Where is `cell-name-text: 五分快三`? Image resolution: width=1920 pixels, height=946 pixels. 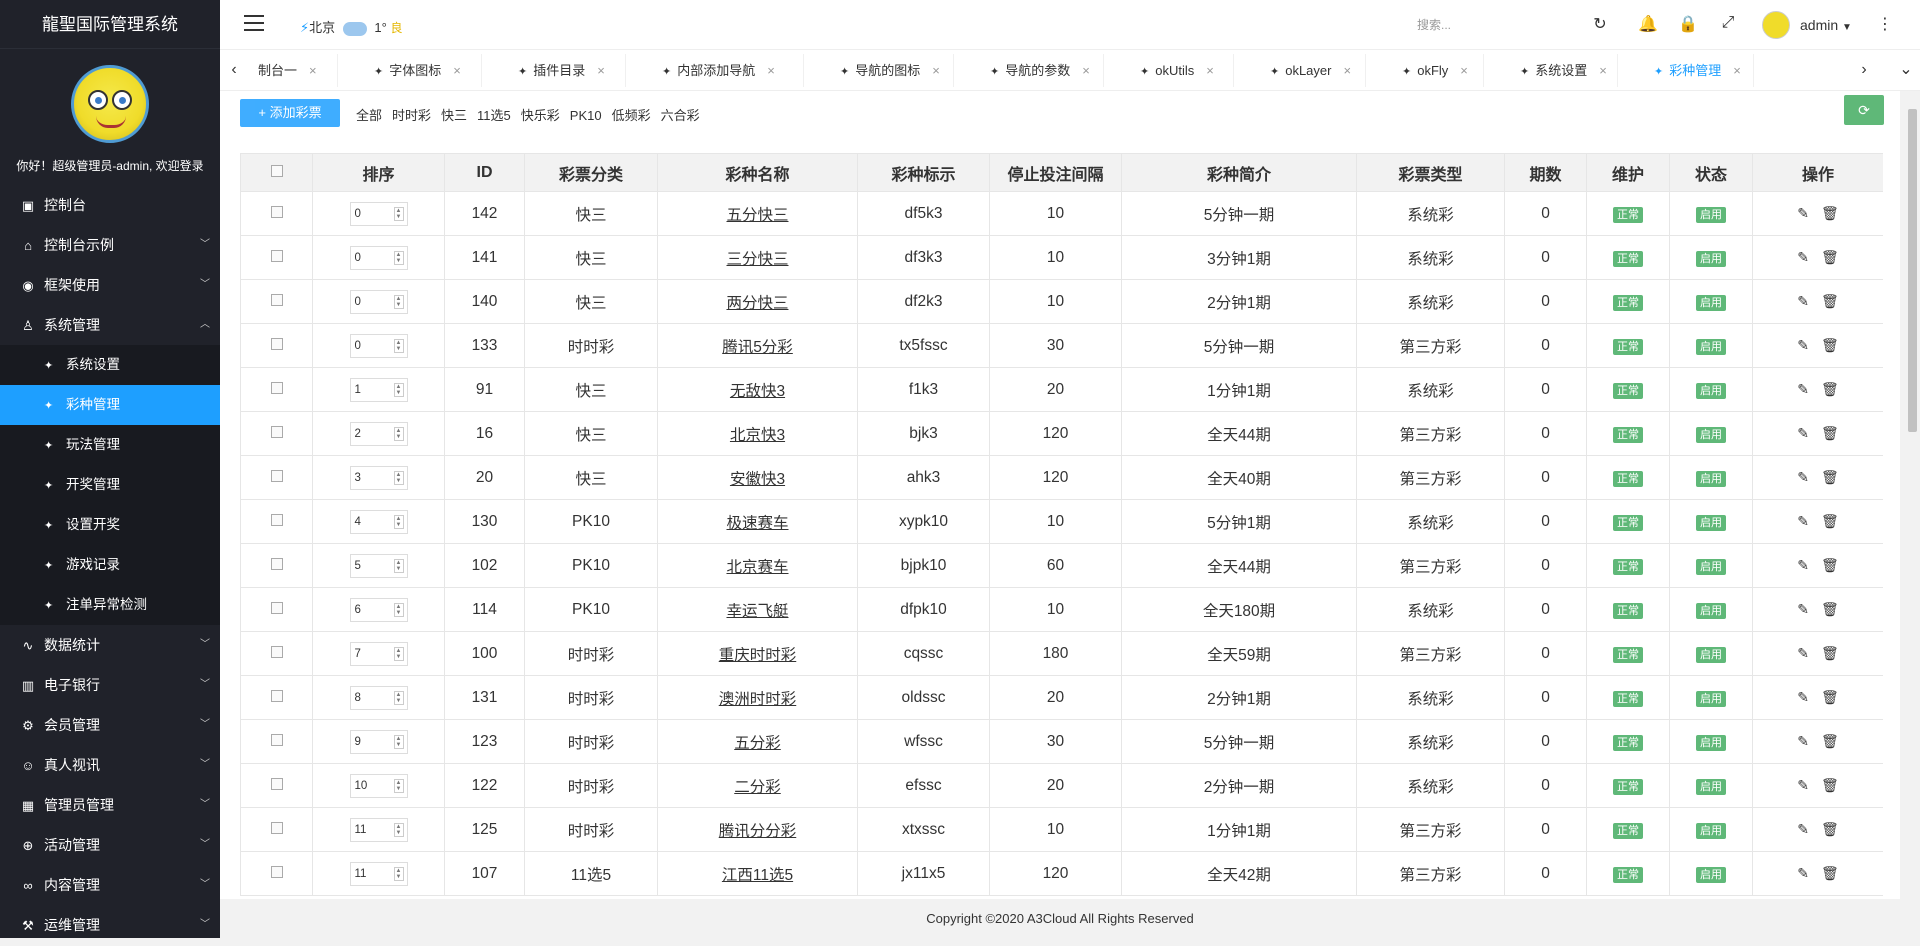
cell-name-text: 五分快三 is located at coordinates (757, 215).